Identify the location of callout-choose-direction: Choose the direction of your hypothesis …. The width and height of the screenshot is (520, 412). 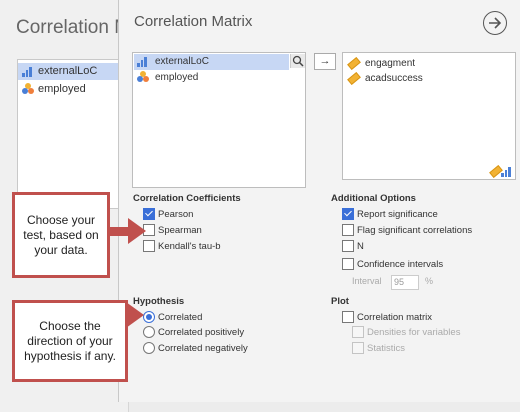
(70, 341).